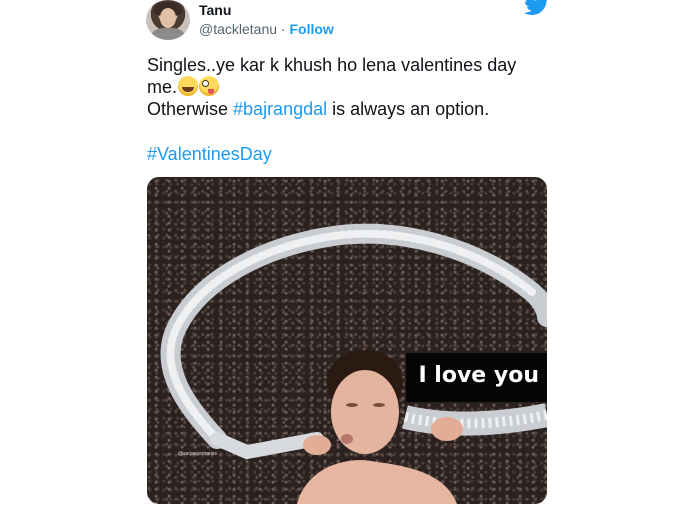  Describe the element at coordinates (365, 412) in the screenshot. I see `child-face` at that location.